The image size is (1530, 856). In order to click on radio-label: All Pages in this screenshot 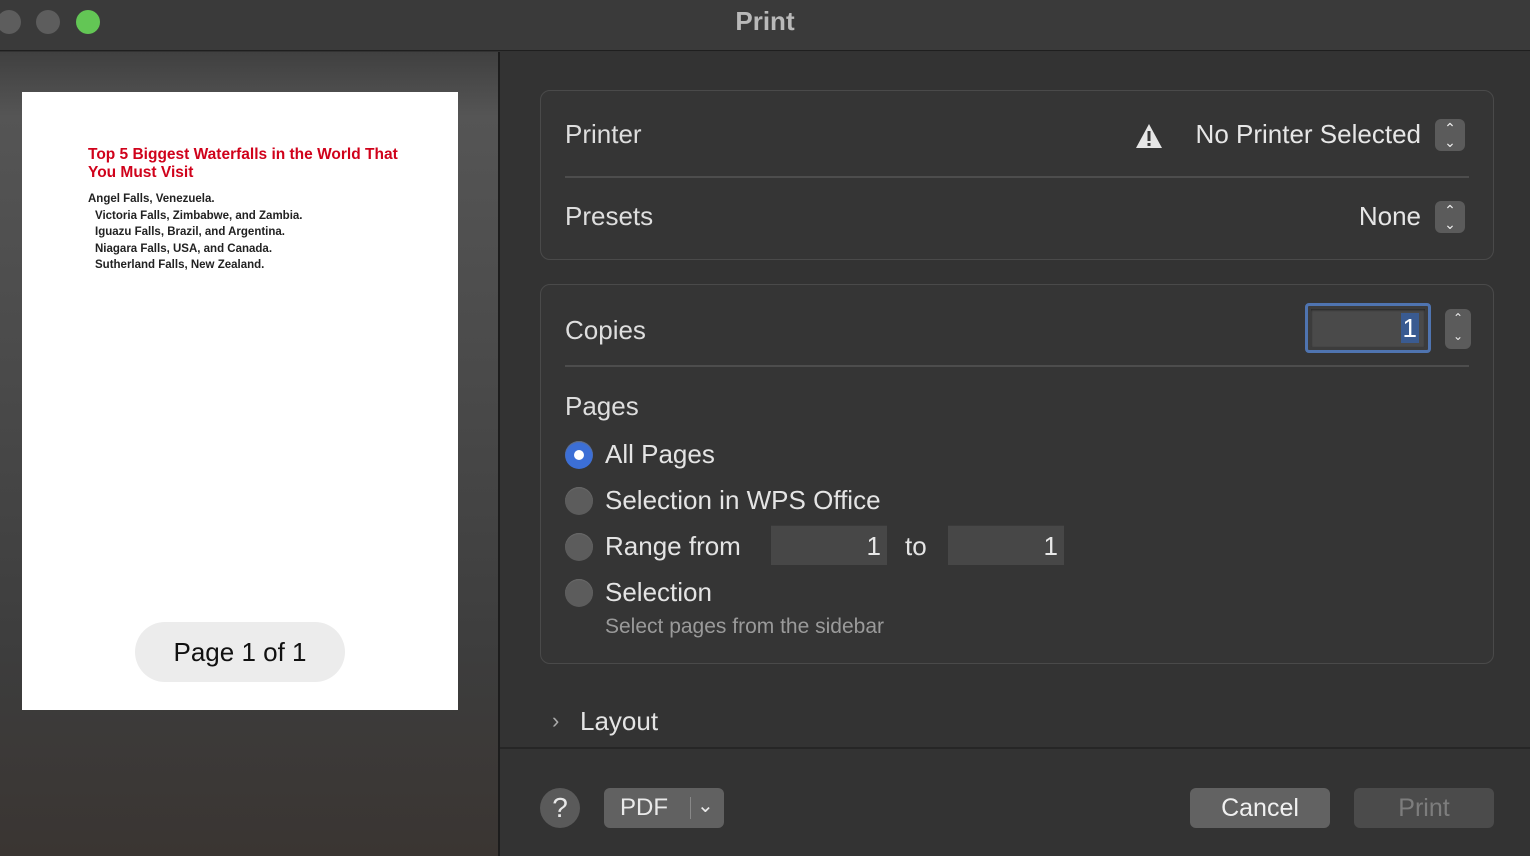, I will do `click(660, 454)`.